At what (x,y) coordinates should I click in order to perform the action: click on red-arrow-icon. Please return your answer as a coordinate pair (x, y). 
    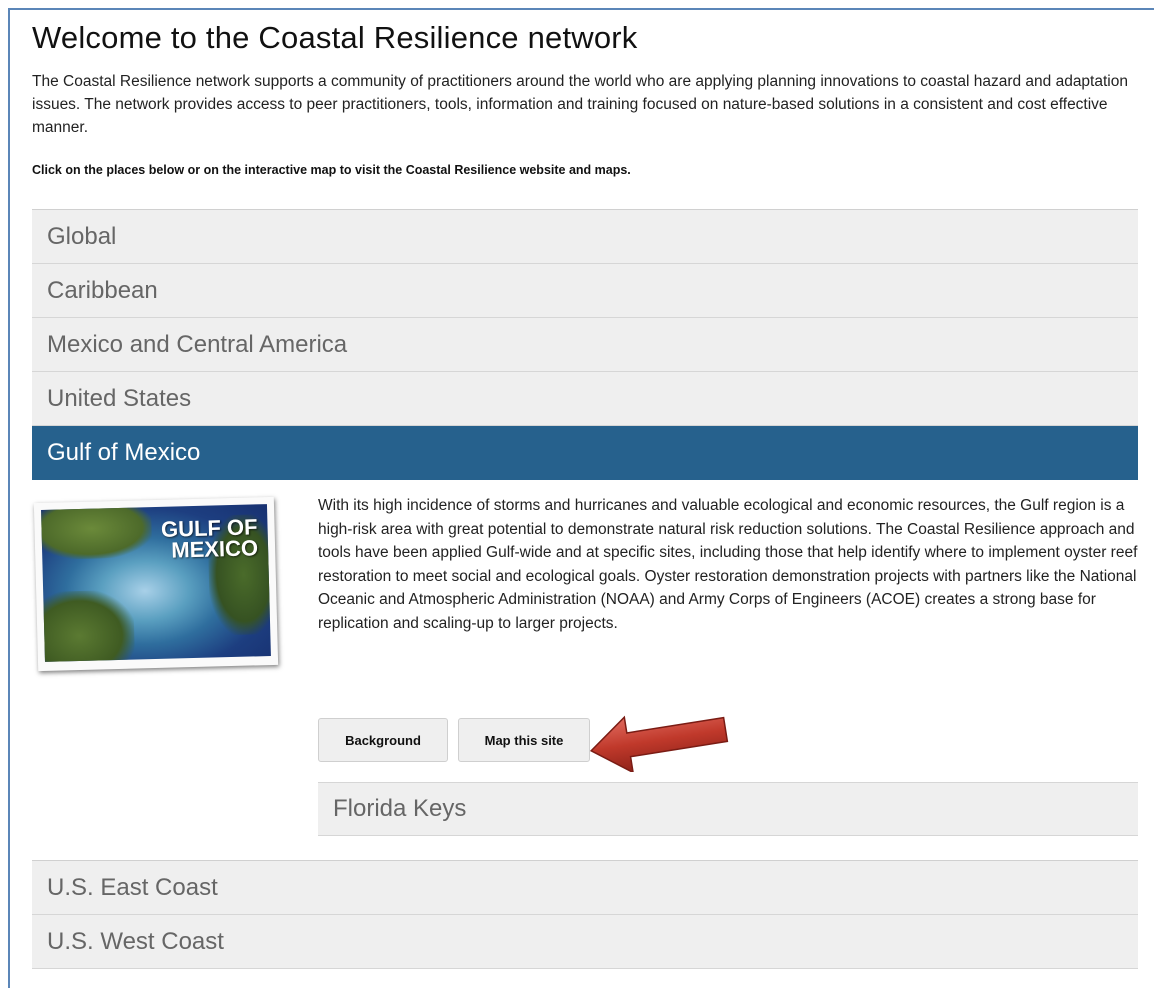
    Looking at the image, I should click on (659, 743).